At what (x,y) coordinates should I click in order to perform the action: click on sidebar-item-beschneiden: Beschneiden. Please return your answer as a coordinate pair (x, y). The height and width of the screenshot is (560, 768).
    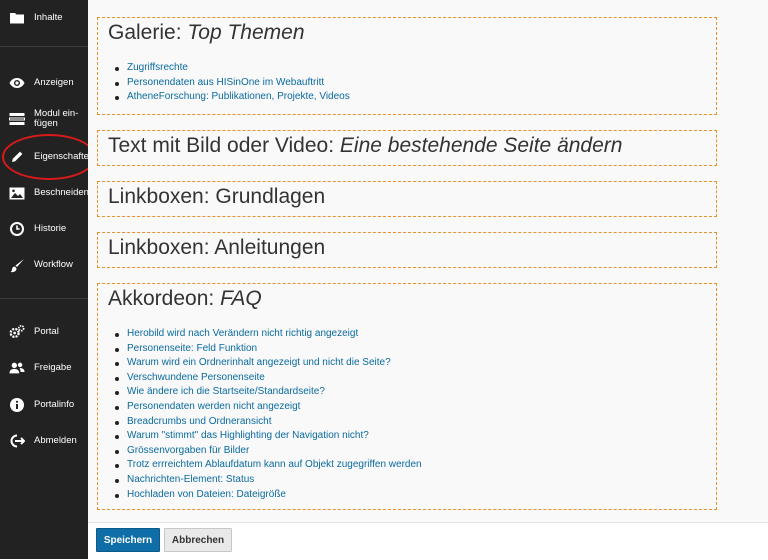
    Looking at the image, I should click on (44, 193).